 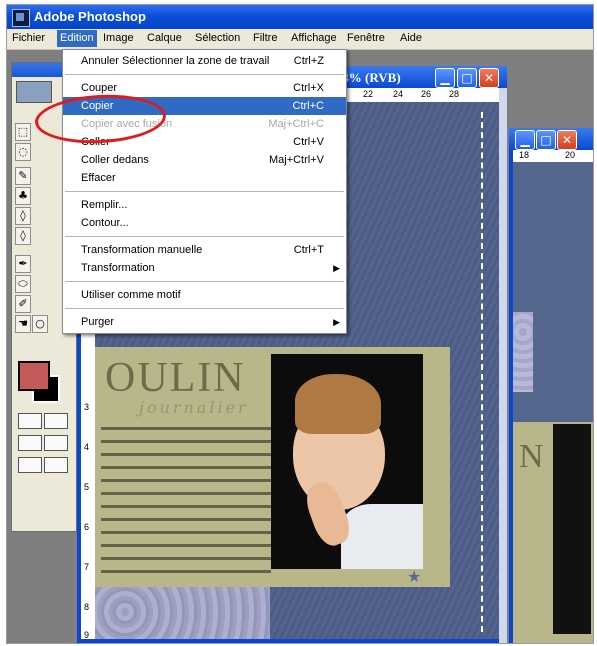 I want to click on second-document-window: ▁ □ ✕ 18 20 N, so click(x=551, y=385).